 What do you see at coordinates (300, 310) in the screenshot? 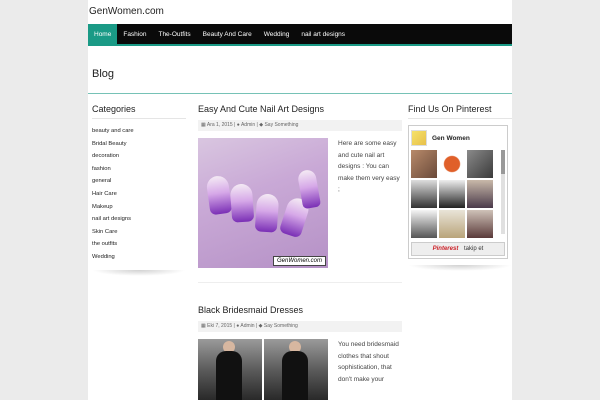
I see `post-title: Black Bridesmaid Dresses` at bounding box center [300, 310].